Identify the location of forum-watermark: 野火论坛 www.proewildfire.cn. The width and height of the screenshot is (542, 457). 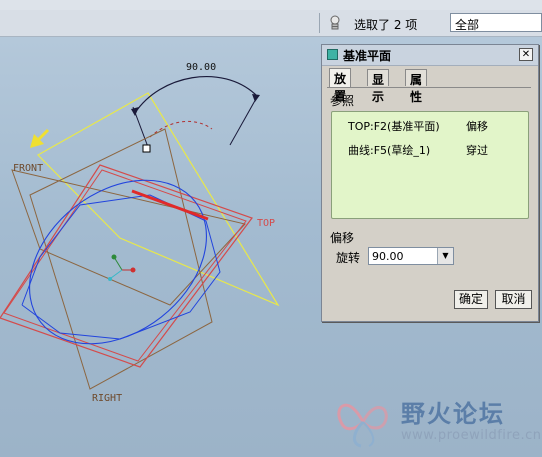
(435, 419).